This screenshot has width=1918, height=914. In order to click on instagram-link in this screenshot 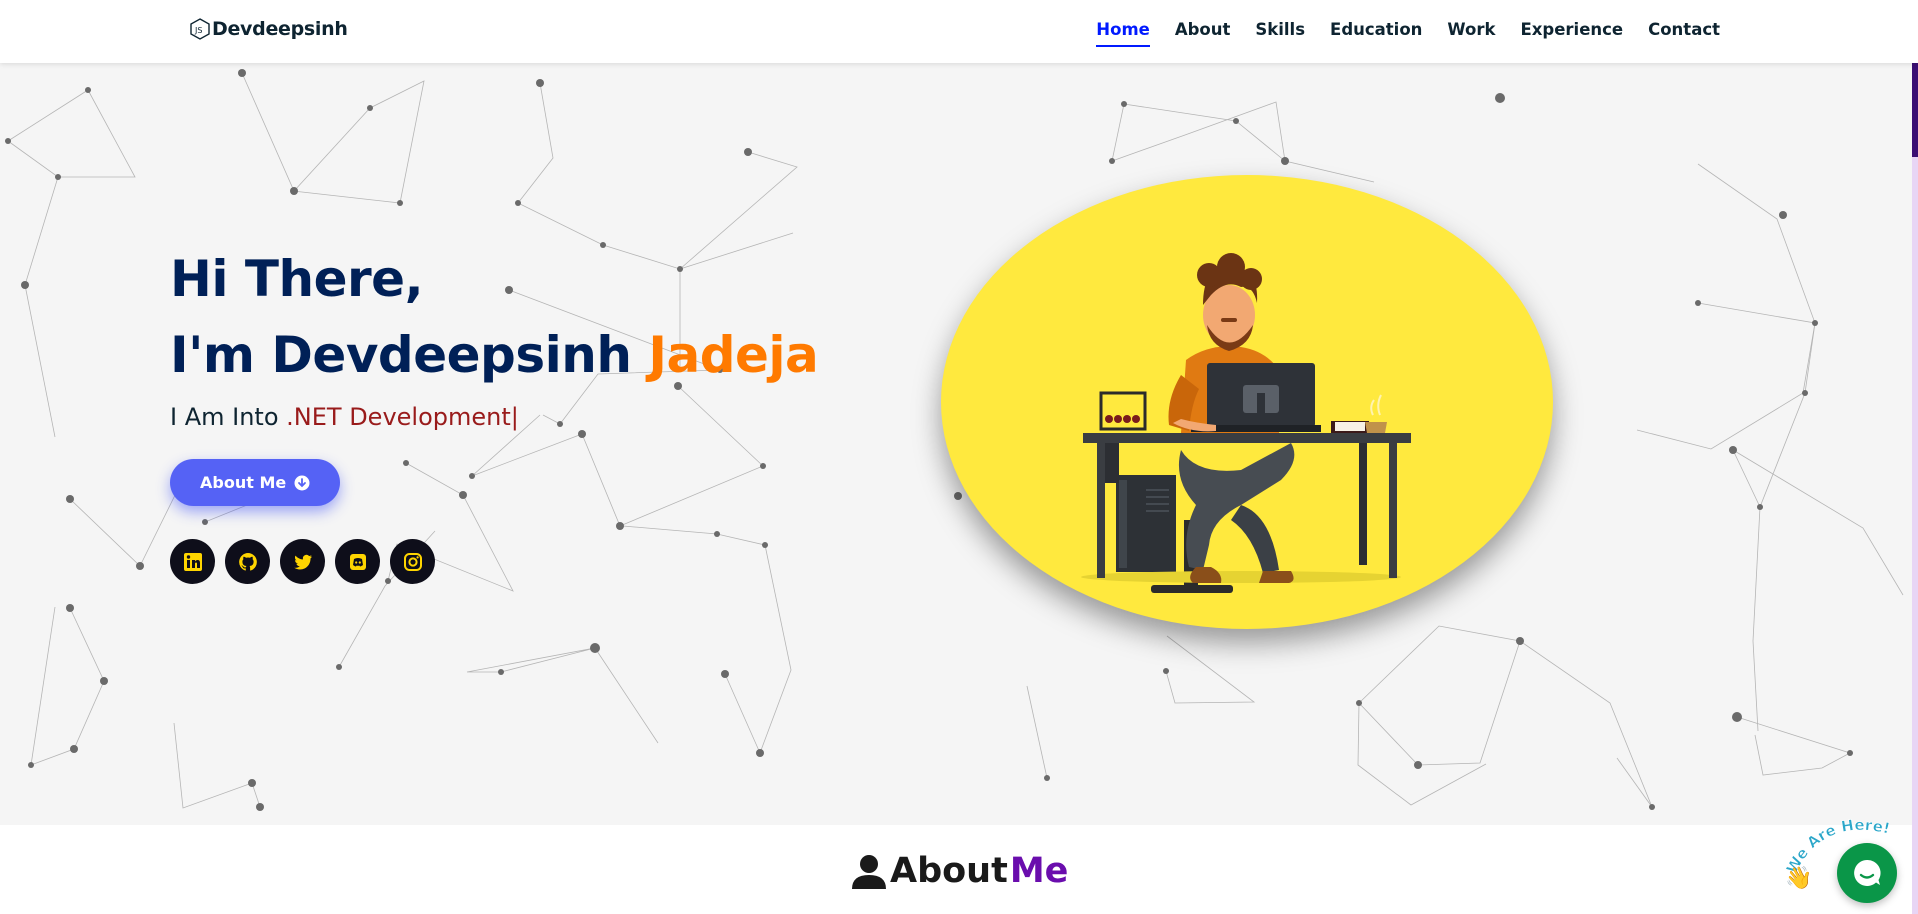, I will do `click(412, 561)`.